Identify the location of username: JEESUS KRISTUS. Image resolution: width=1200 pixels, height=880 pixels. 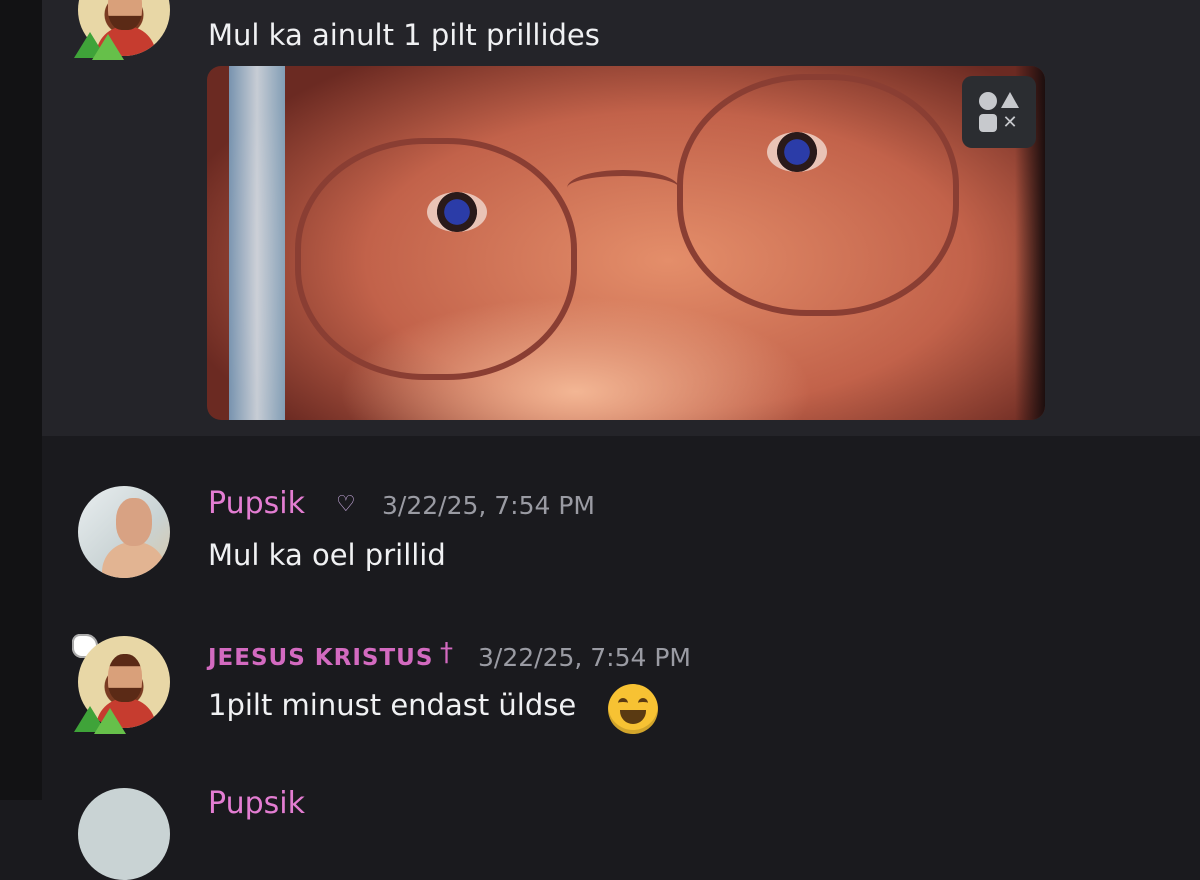
(320, 658).